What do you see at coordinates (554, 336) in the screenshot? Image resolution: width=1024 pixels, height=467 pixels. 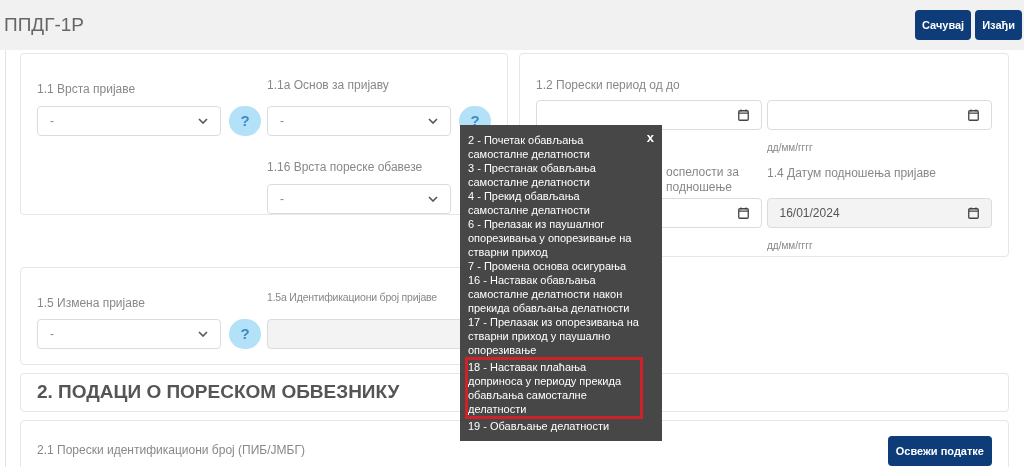 I see `tooltip-item: 17 - Прелазак из опорезивања на стварни приход у паушално опорезивање` at bounding box center [554, 336].